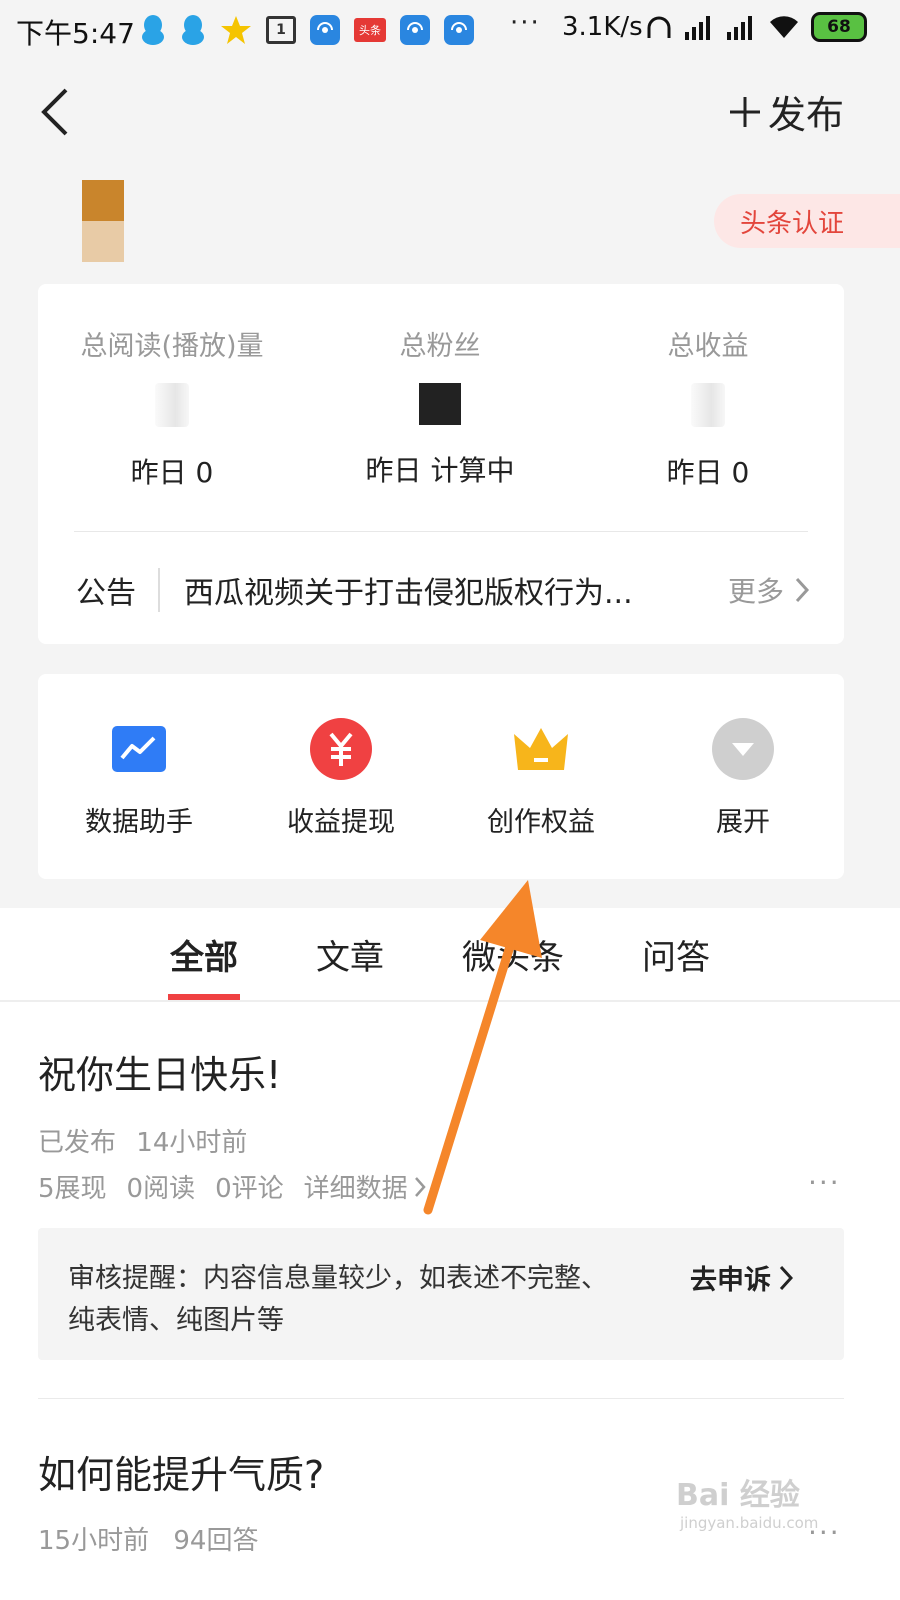  Describe the element at coordinates (440, 470) in the screenshot. I see `stat-sub: 昨日 计算中` at that location.